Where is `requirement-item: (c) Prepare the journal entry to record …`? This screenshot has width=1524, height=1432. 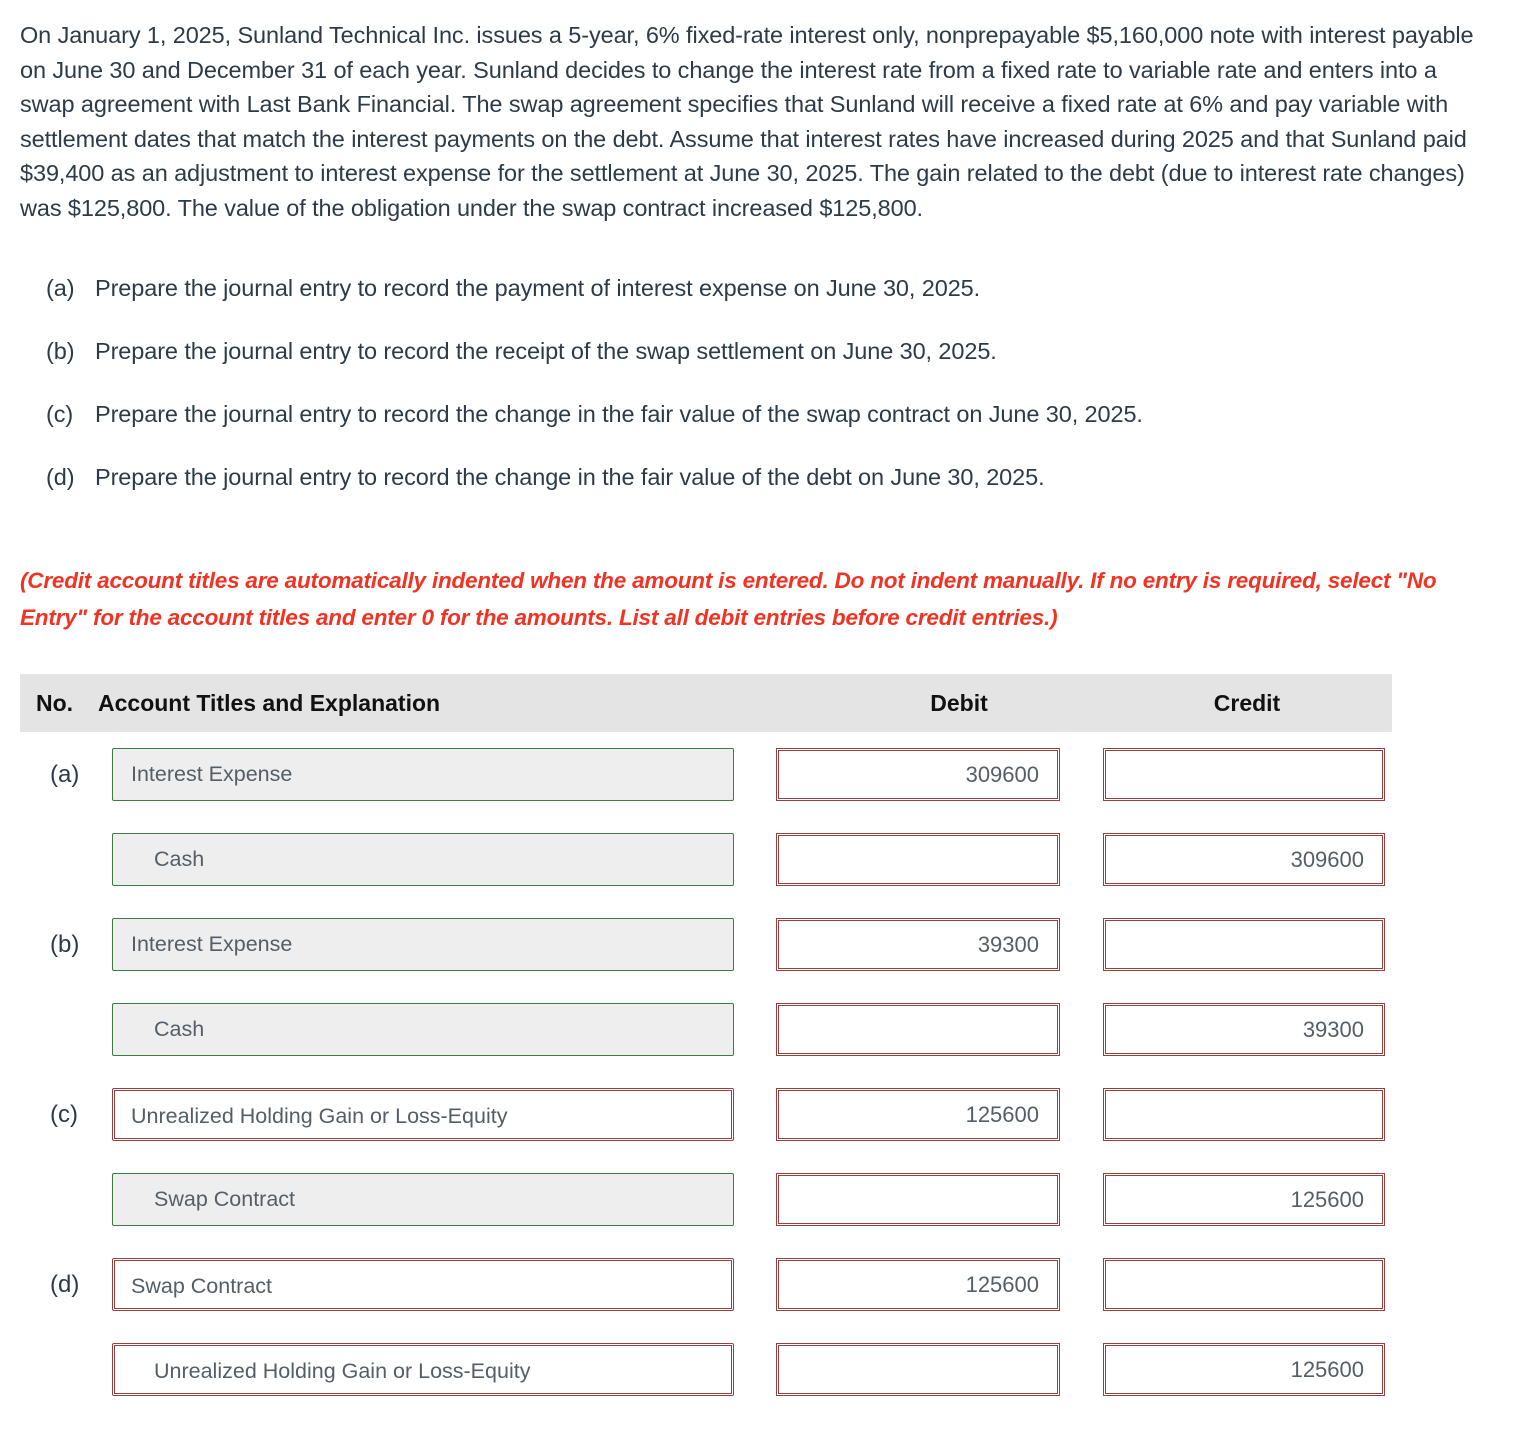 requirement-item: (c) Prepare the journal entry to record … is located at coordinates (762, 414).